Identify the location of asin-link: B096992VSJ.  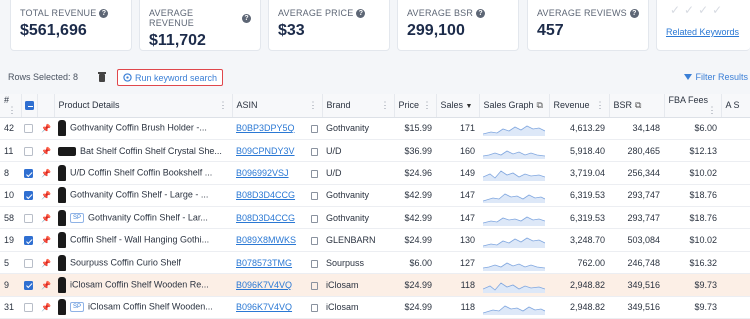
(262, 173).